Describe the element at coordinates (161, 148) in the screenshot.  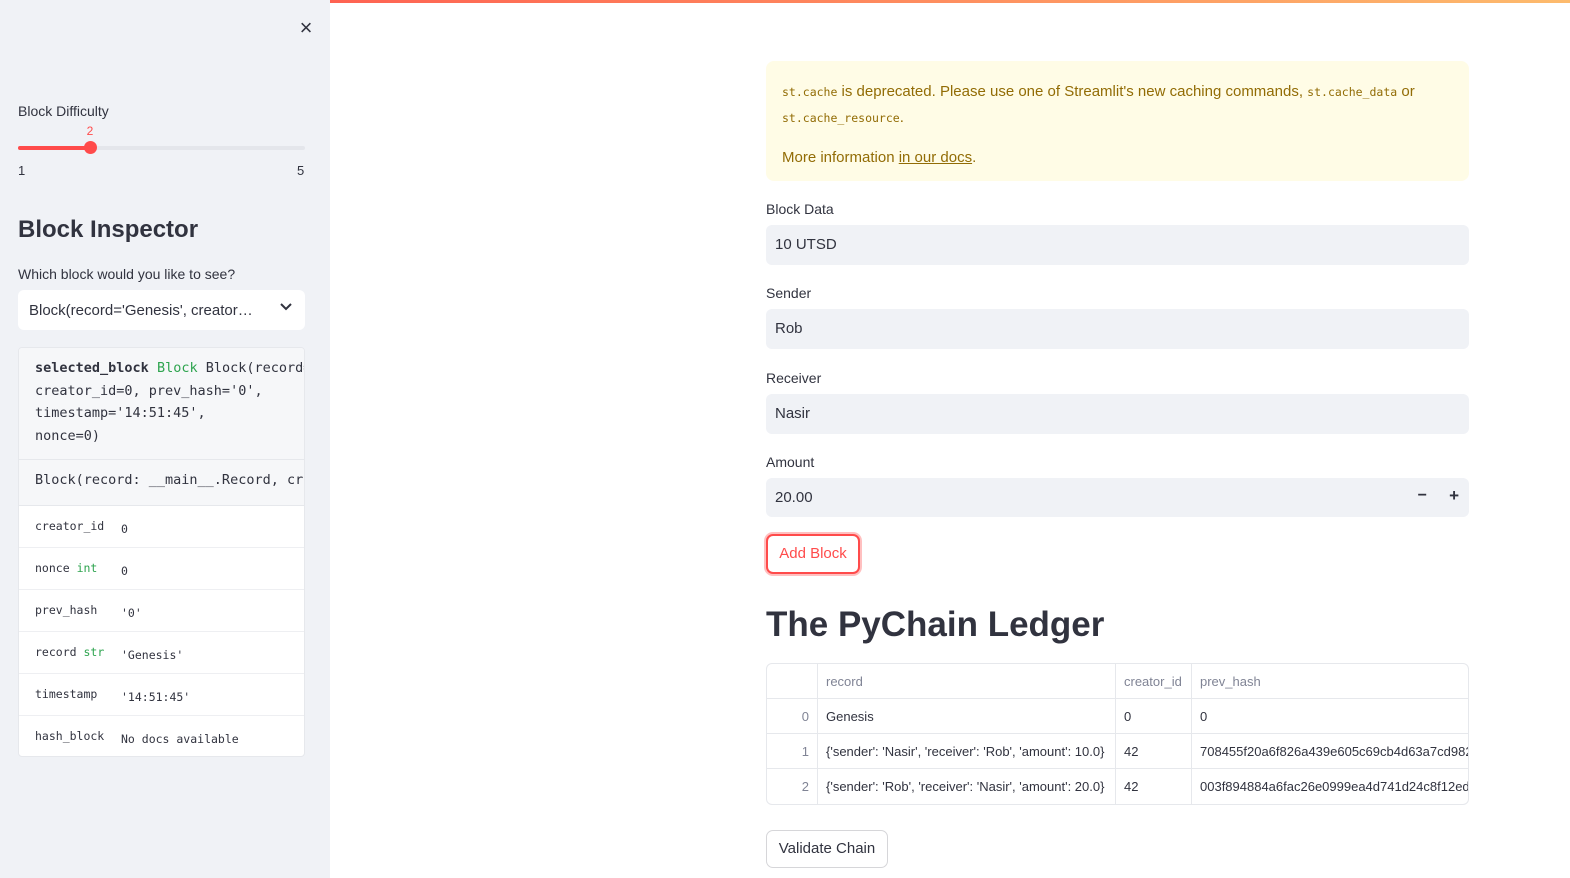
I see `difficulty-slider-track` at that location.